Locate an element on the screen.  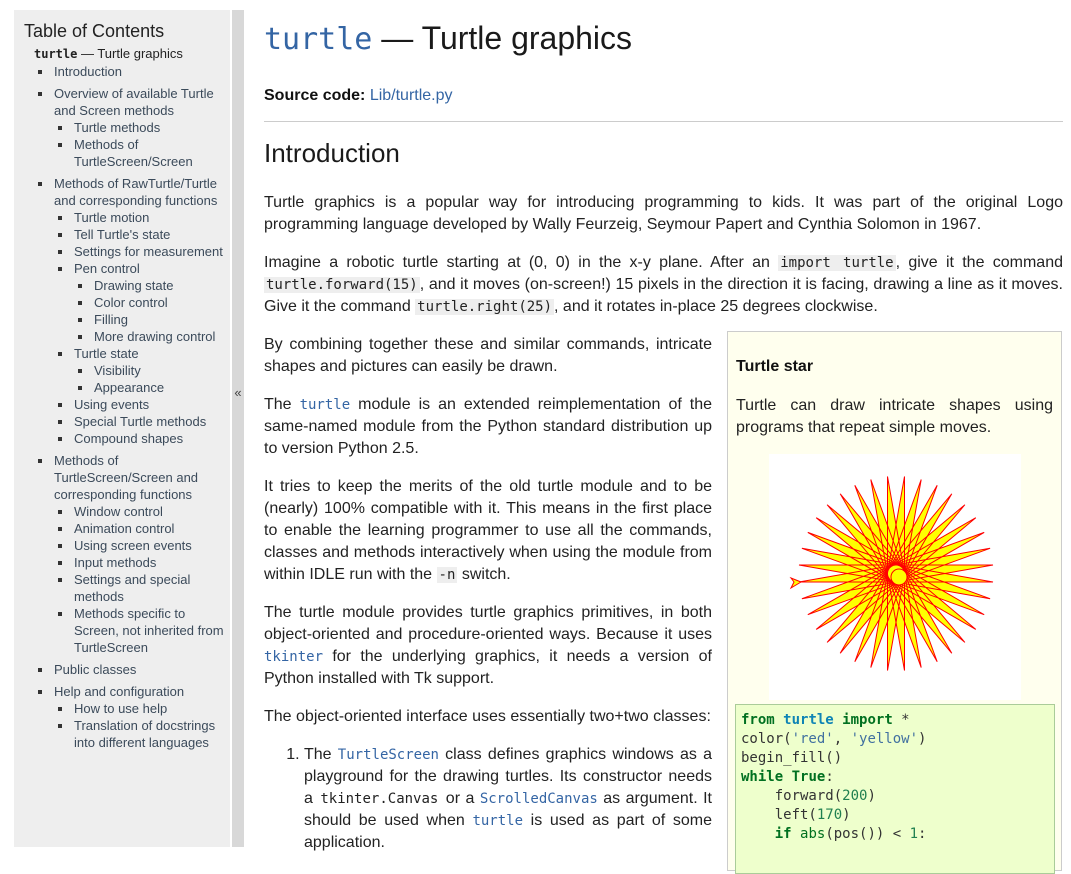
toc-link: Drawing state is located at coordinates (133, 285).